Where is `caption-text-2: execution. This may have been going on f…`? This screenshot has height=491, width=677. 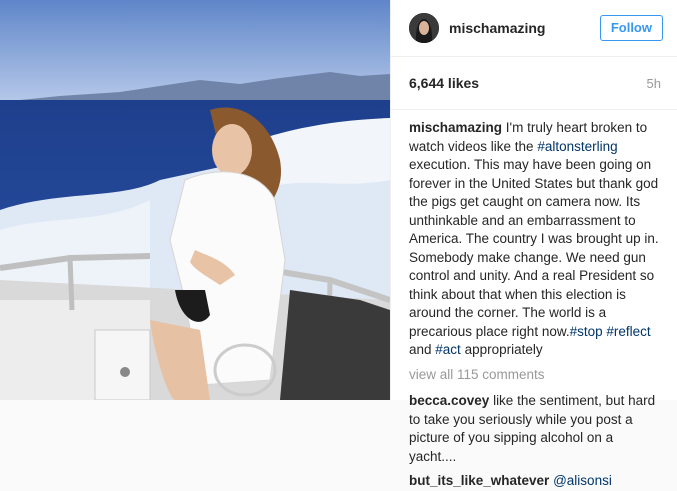
caption-text-2: execution. This may have been going on f… is located at coordinates (534, 248).